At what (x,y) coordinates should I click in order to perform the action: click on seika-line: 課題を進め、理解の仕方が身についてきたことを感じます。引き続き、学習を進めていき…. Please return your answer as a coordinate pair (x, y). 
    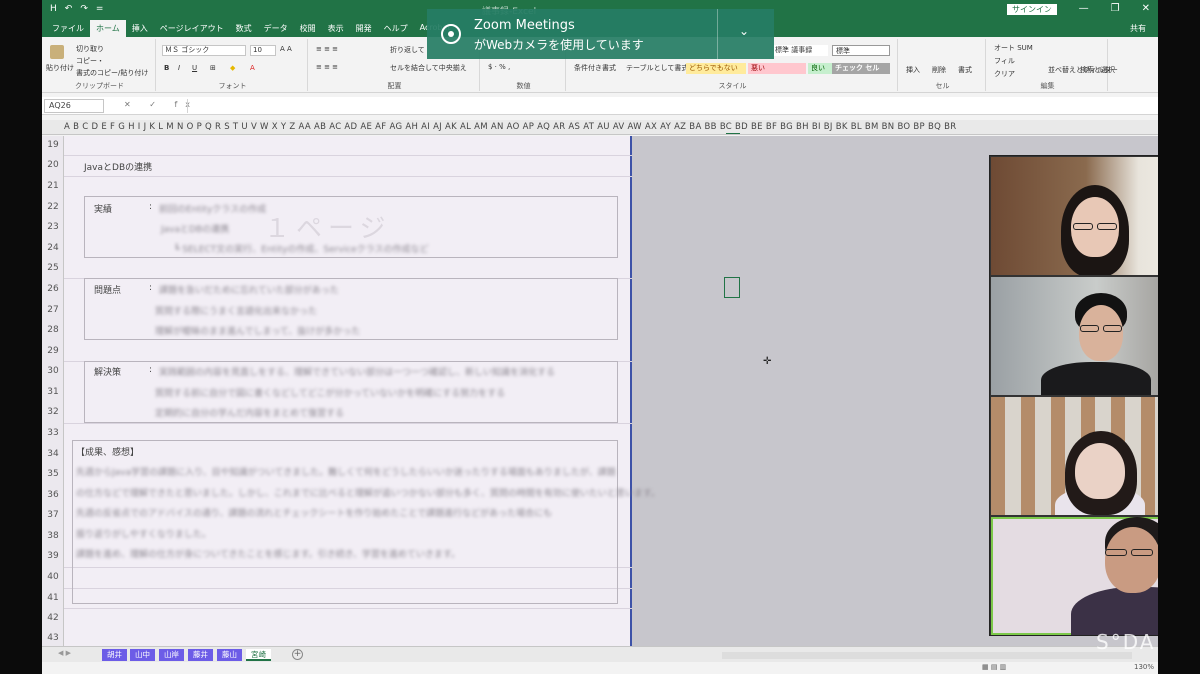
    Looking at the image, I should click on (268, 553).